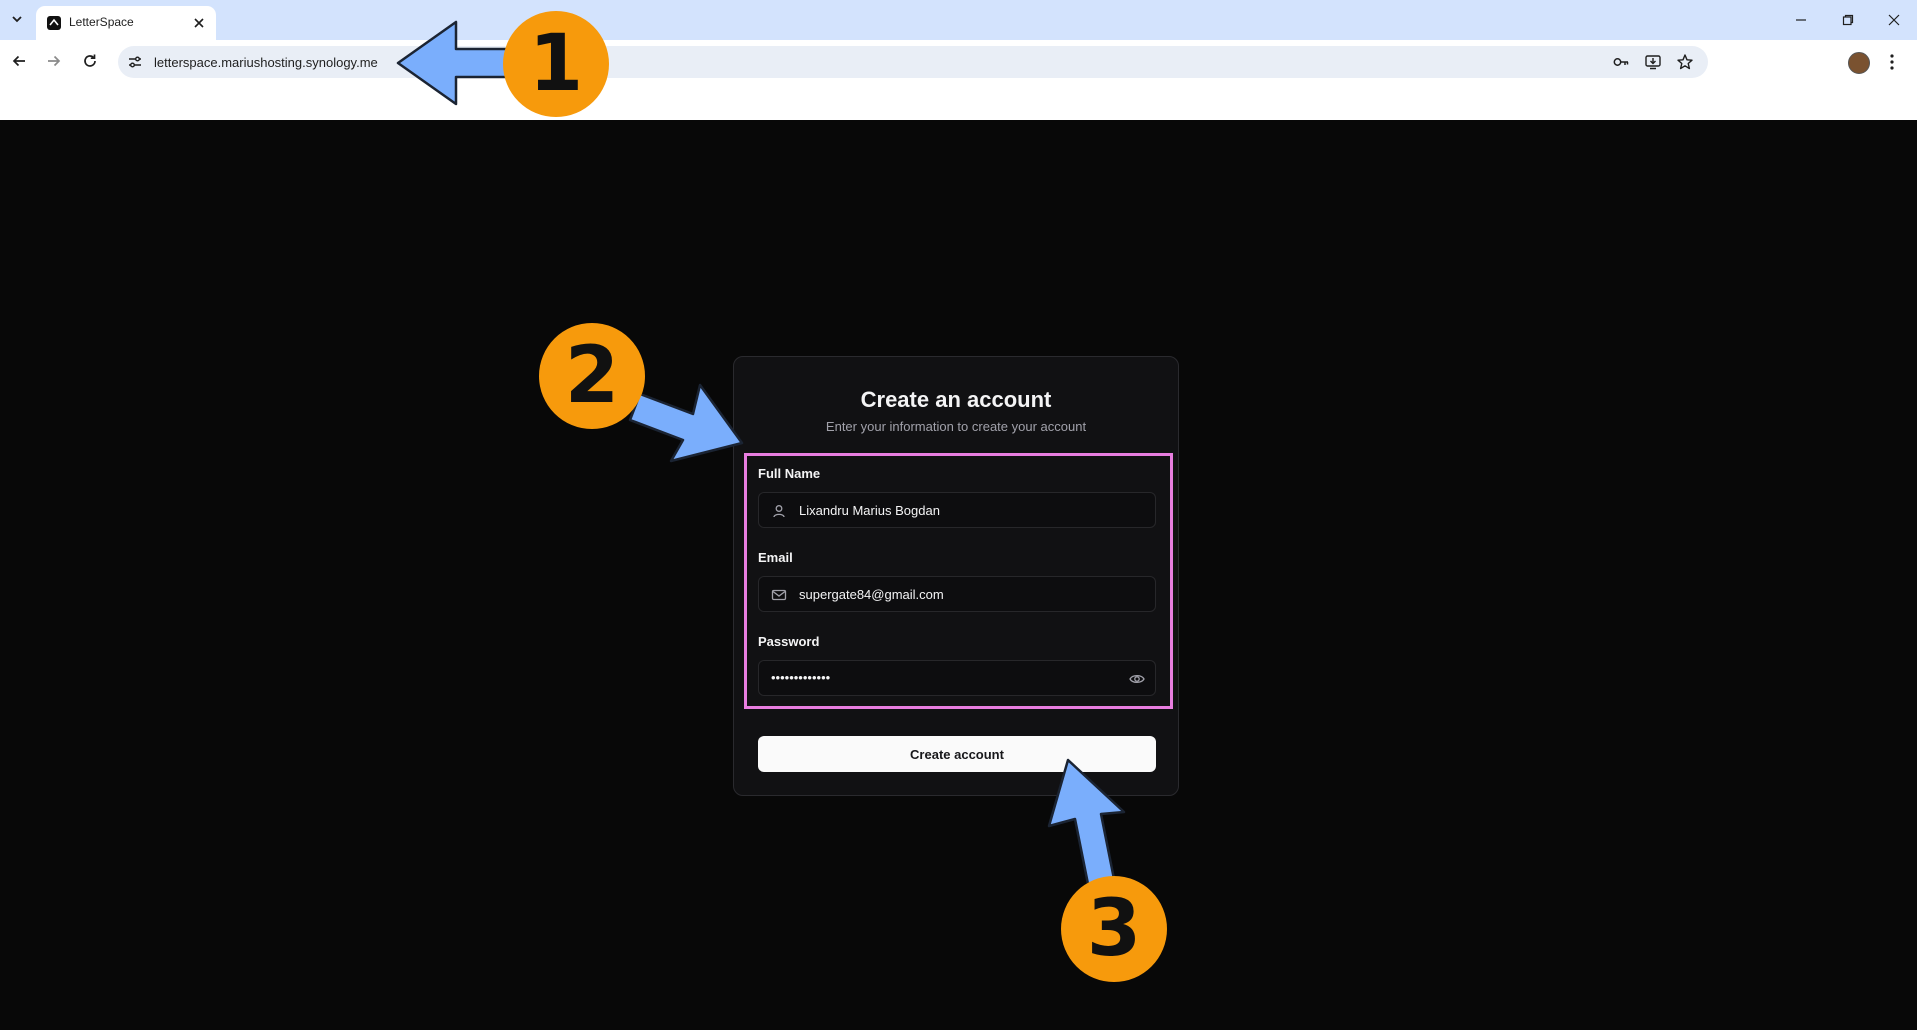 The width and height of the screenshot is (1917, 1030). What do you see at coordinates (869, 510) in the screenshot?
I see `full-name-value: Lixandru Marius Bogdan` at bounding box center [869, 510].